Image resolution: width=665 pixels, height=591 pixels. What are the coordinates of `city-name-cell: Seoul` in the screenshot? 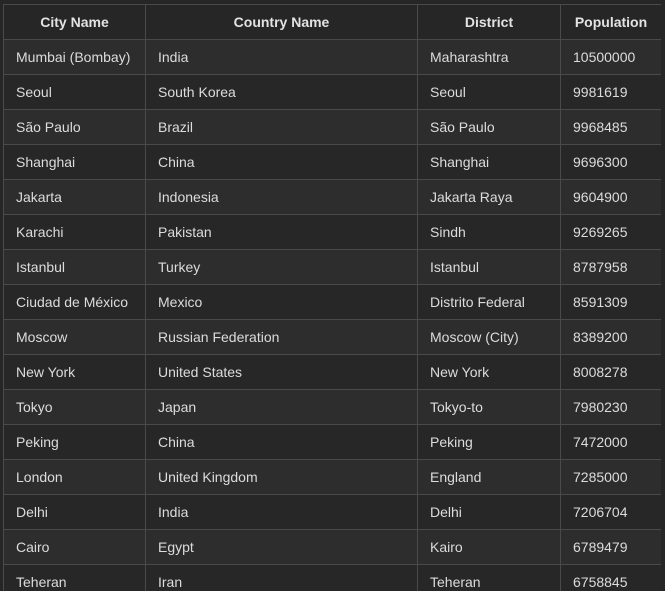 It's located at (74, 92).